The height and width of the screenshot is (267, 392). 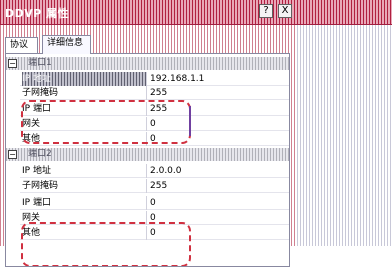 What do you see at coordinates (190, 121) in the screenshot?
I see `accent-mark` at bounding box center [190, 121].